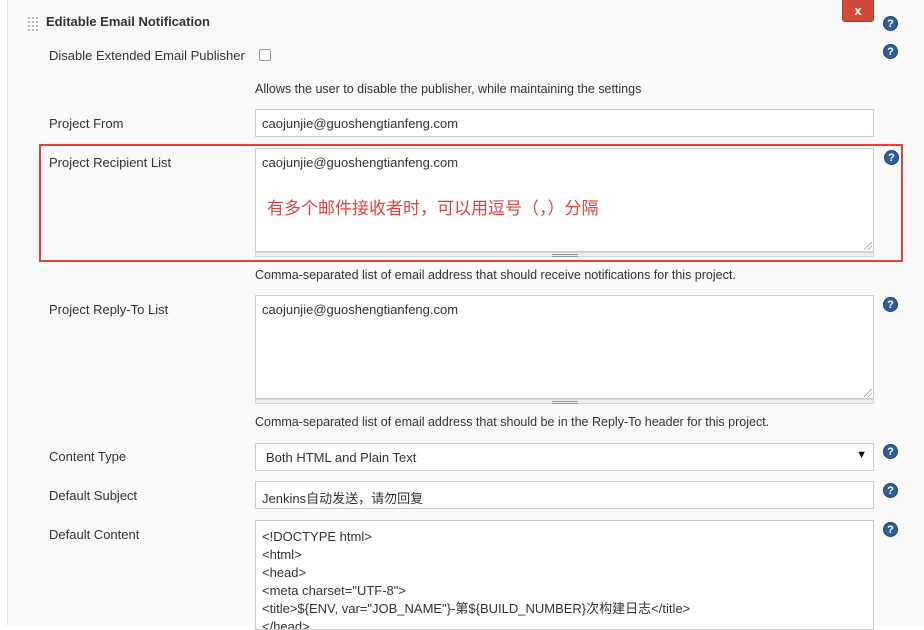 The image size is (924, 630). What do you see at coordinates (286, 624) in the screenshot?
I see `content-line: </head>` at bounding box center [286, 624].